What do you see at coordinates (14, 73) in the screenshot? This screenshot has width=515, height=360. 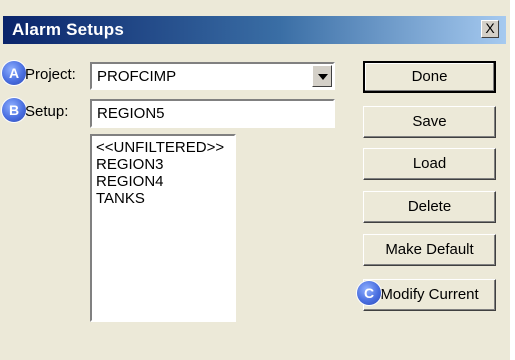 I see `badge-a: A` at bounding box center [14, 73].